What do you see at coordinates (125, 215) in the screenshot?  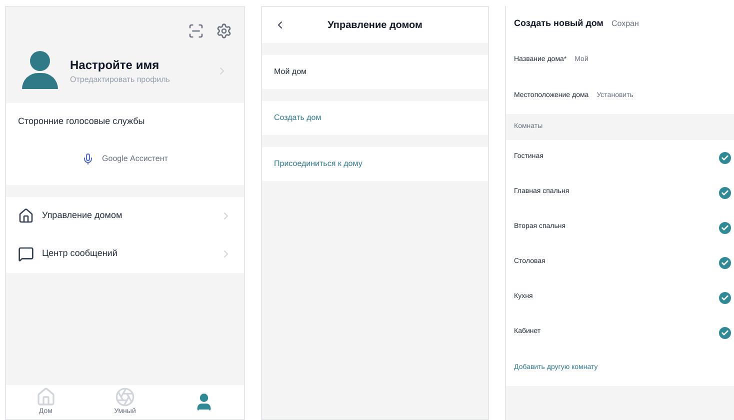 I see `menu-item: Управление домом` at bounding box center [125, 215].